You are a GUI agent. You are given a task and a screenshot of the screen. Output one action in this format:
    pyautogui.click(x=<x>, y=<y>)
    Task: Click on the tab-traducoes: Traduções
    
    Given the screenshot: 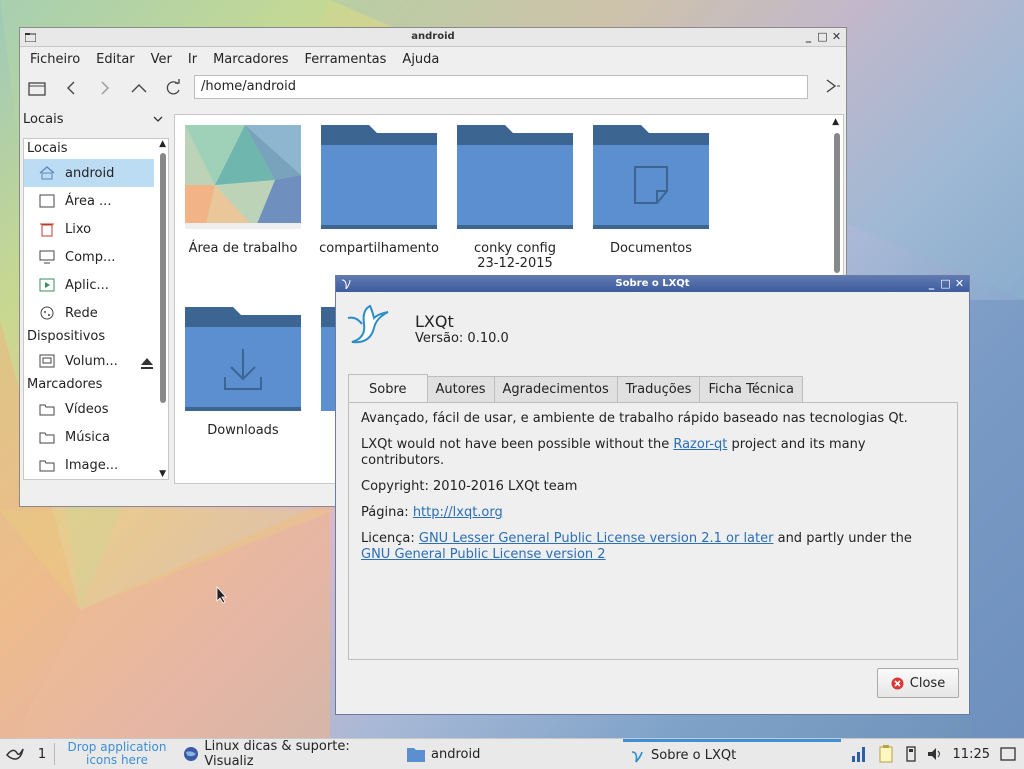 What is the action you would take?
    pyautogui.click(x=658, y=389)
    